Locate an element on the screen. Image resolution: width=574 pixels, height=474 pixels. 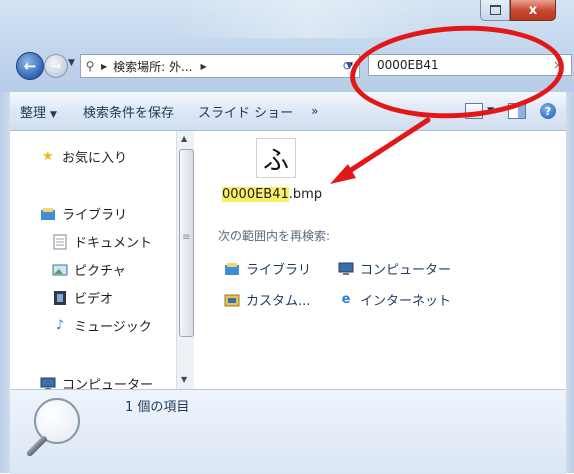
sidebar-item-favorites: ★ お気に入り is located at coordinates (83, 156).